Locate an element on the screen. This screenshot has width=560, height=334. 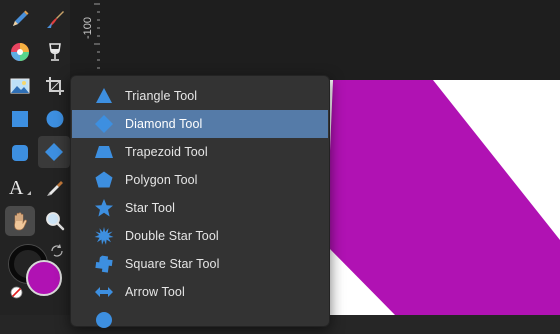
place-image-tool-button is located at coordinates (20, 86).